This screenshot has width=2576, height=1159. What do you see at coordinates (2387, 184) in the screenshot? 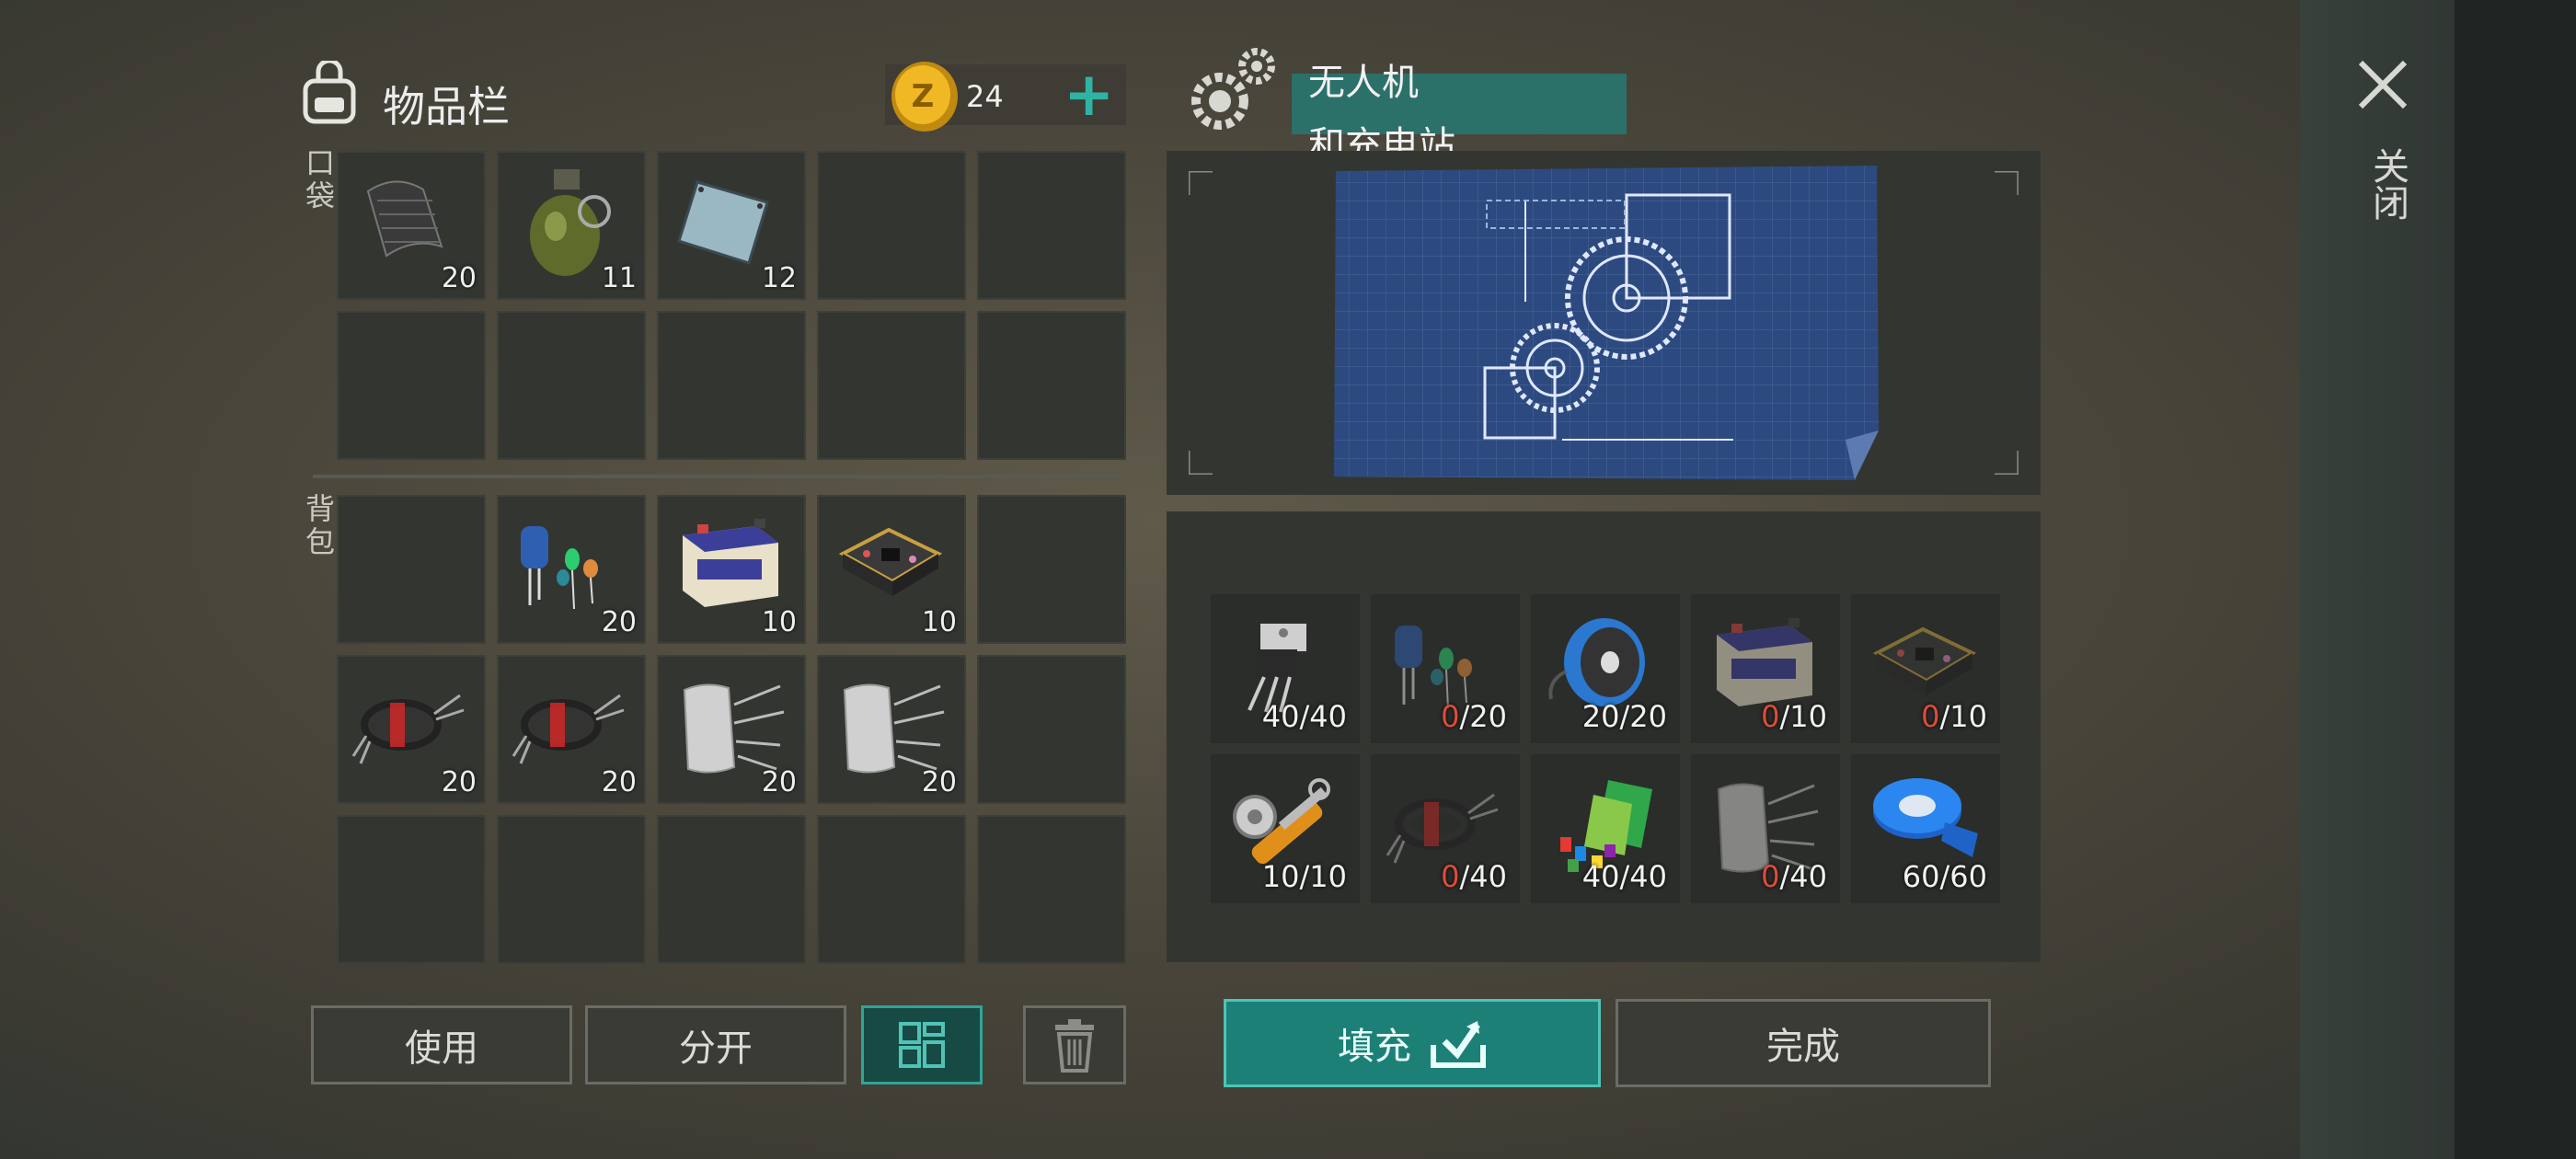
I see `close-label: 关闭` at bounding box center [2387, 184].